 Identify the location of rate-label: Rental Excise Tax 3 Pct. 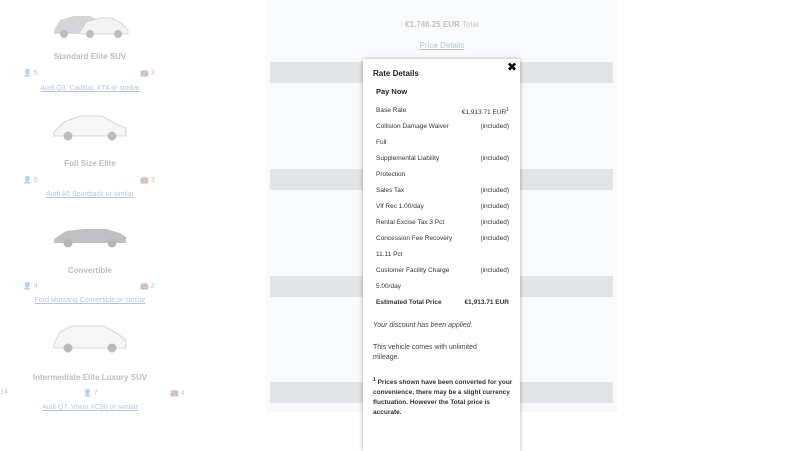
(410, 222).